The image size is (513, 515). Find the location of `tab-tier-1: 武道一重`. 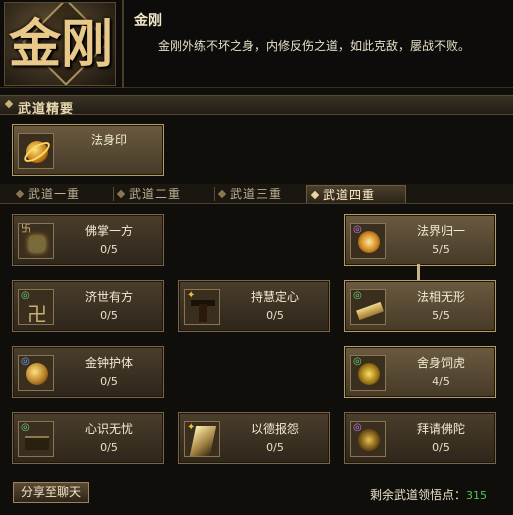

tab-tier-1: 武道一重 is located at coordinates (60, 194).